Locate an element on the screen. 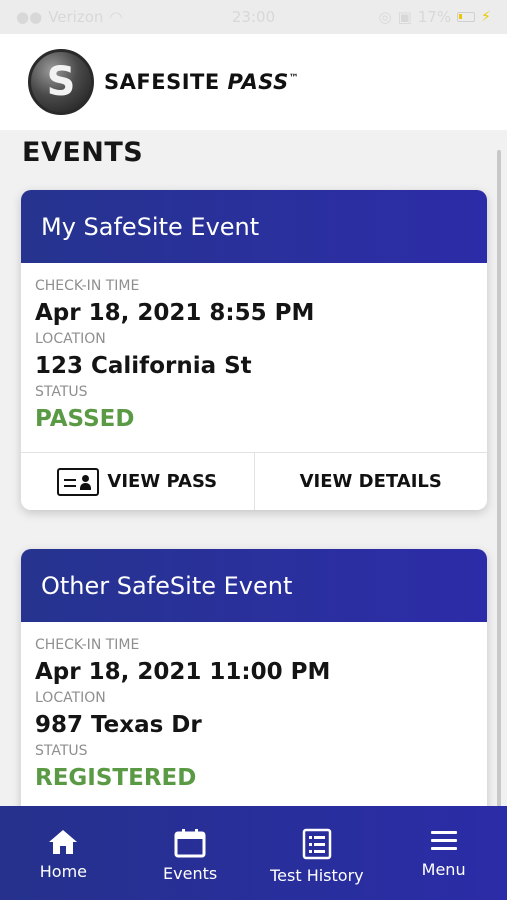 This screenshot has height=900, width=507. tab-events-label: Events is located at coordinates (190, 873).